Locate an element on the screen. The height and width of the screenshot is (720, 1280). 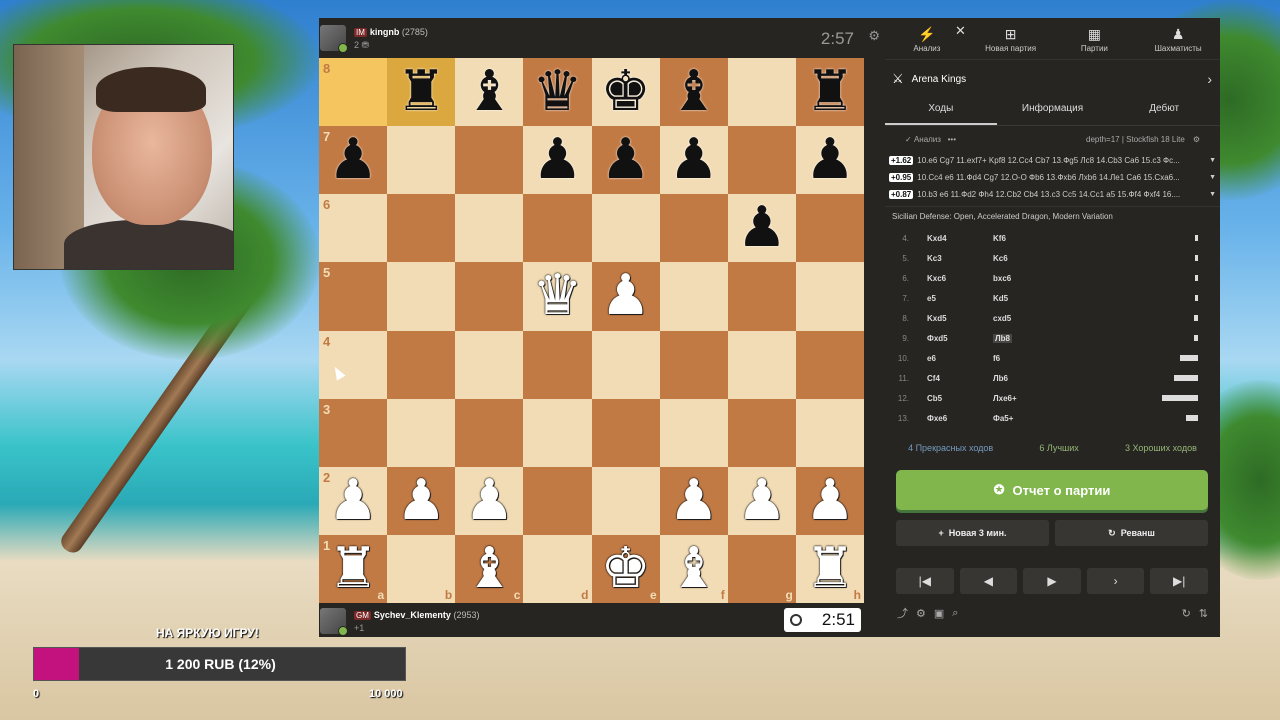
square-f3 is located at coordinates (693, 432).